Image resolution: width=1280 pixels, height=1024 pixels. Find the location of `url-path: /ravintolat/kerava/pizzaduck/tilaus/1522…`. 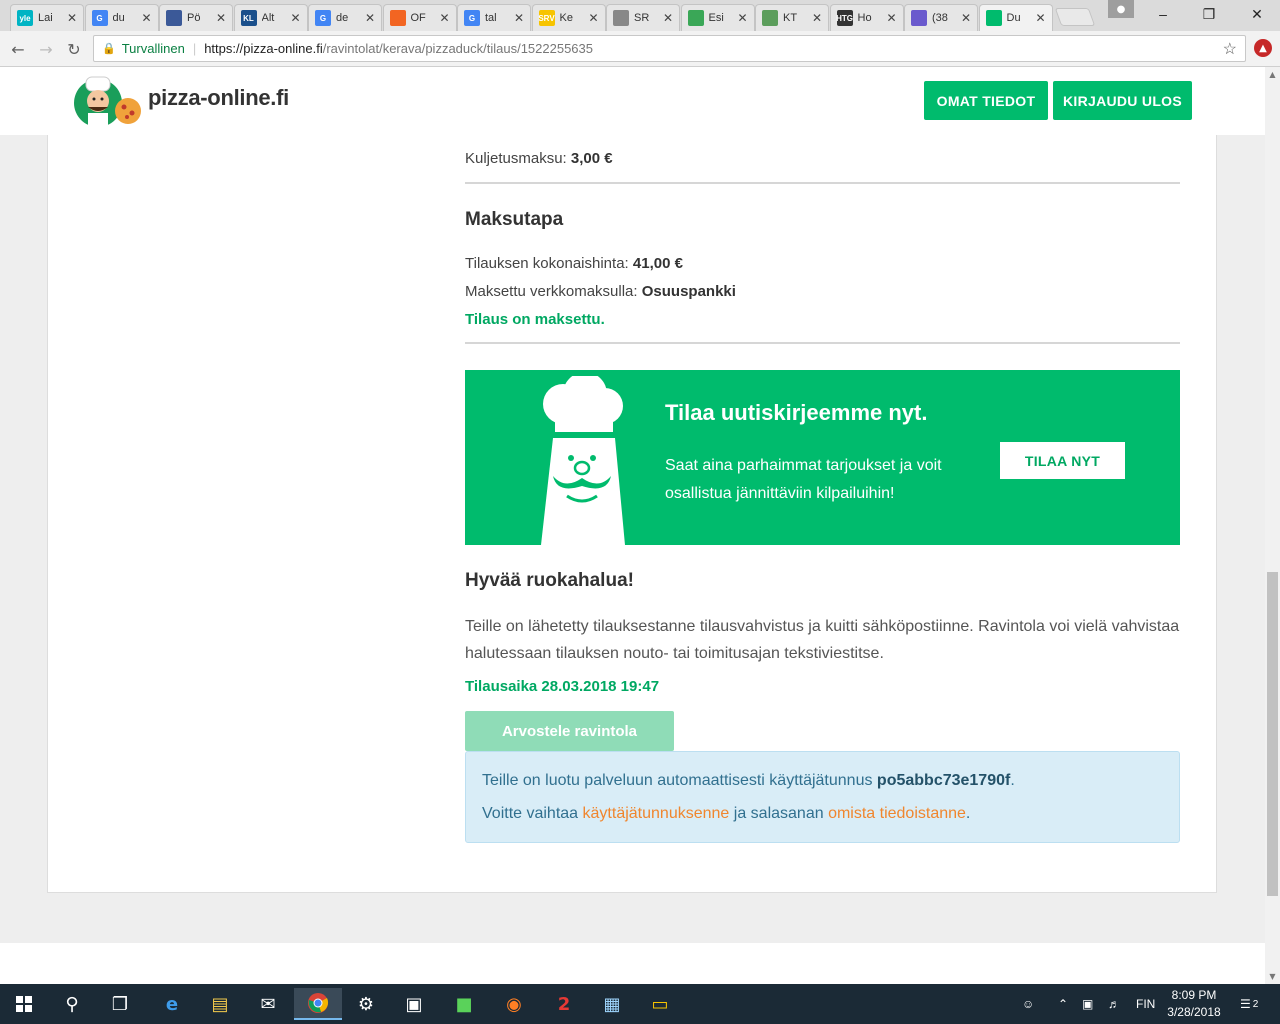

url-path: /ravintolat/kerava/pizzaduck/tilaus/1522… is located at coordinates (458, 48).